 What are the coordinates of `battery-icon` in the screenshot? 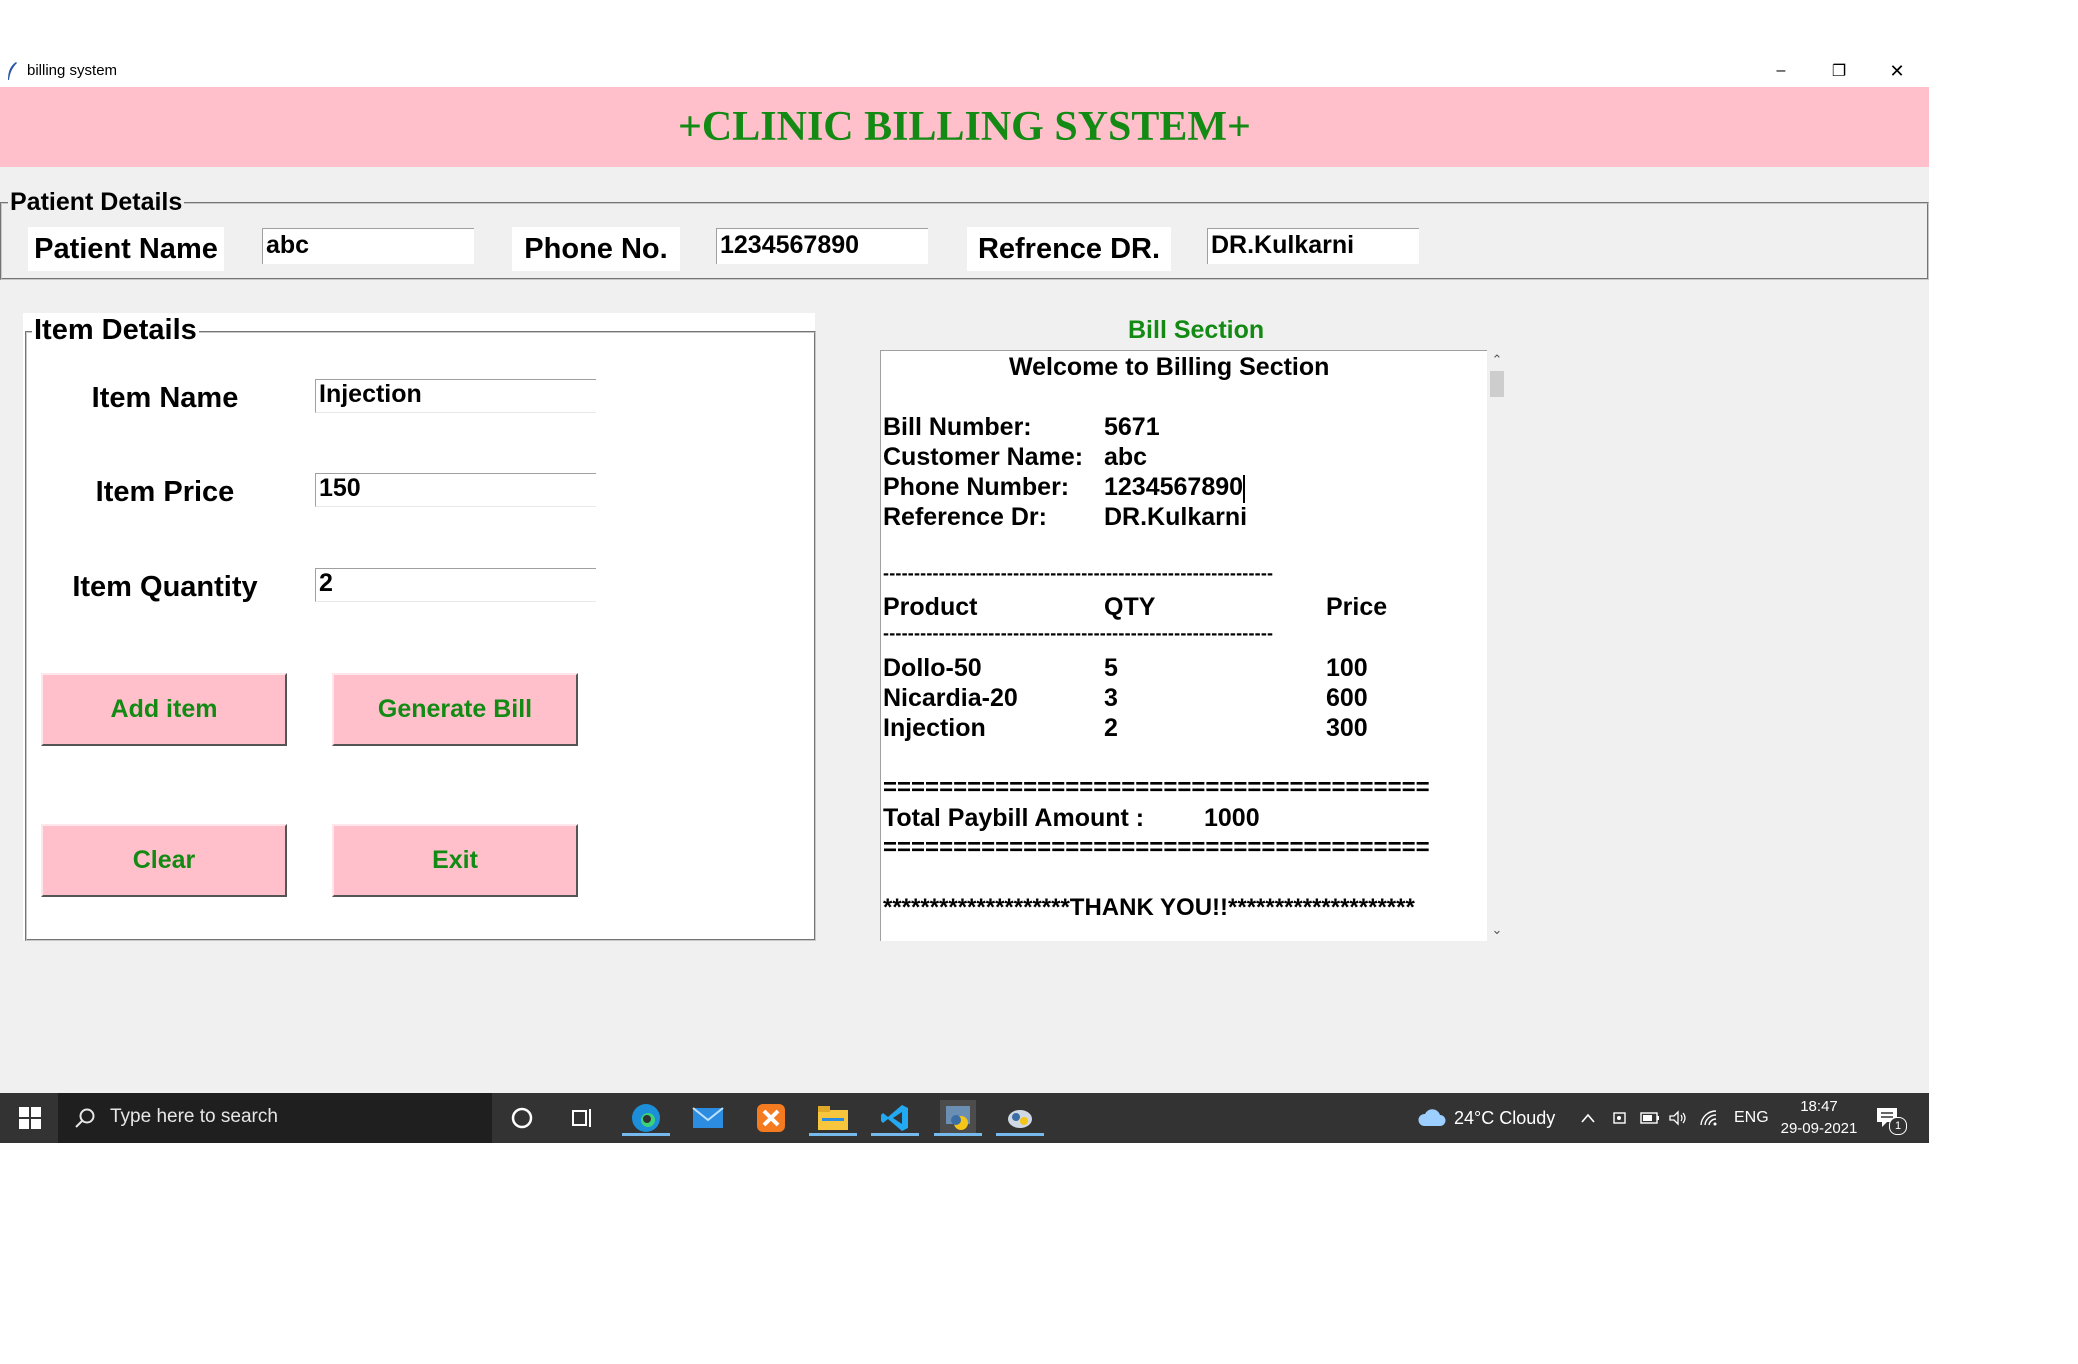 It's located at (1650, 1118).